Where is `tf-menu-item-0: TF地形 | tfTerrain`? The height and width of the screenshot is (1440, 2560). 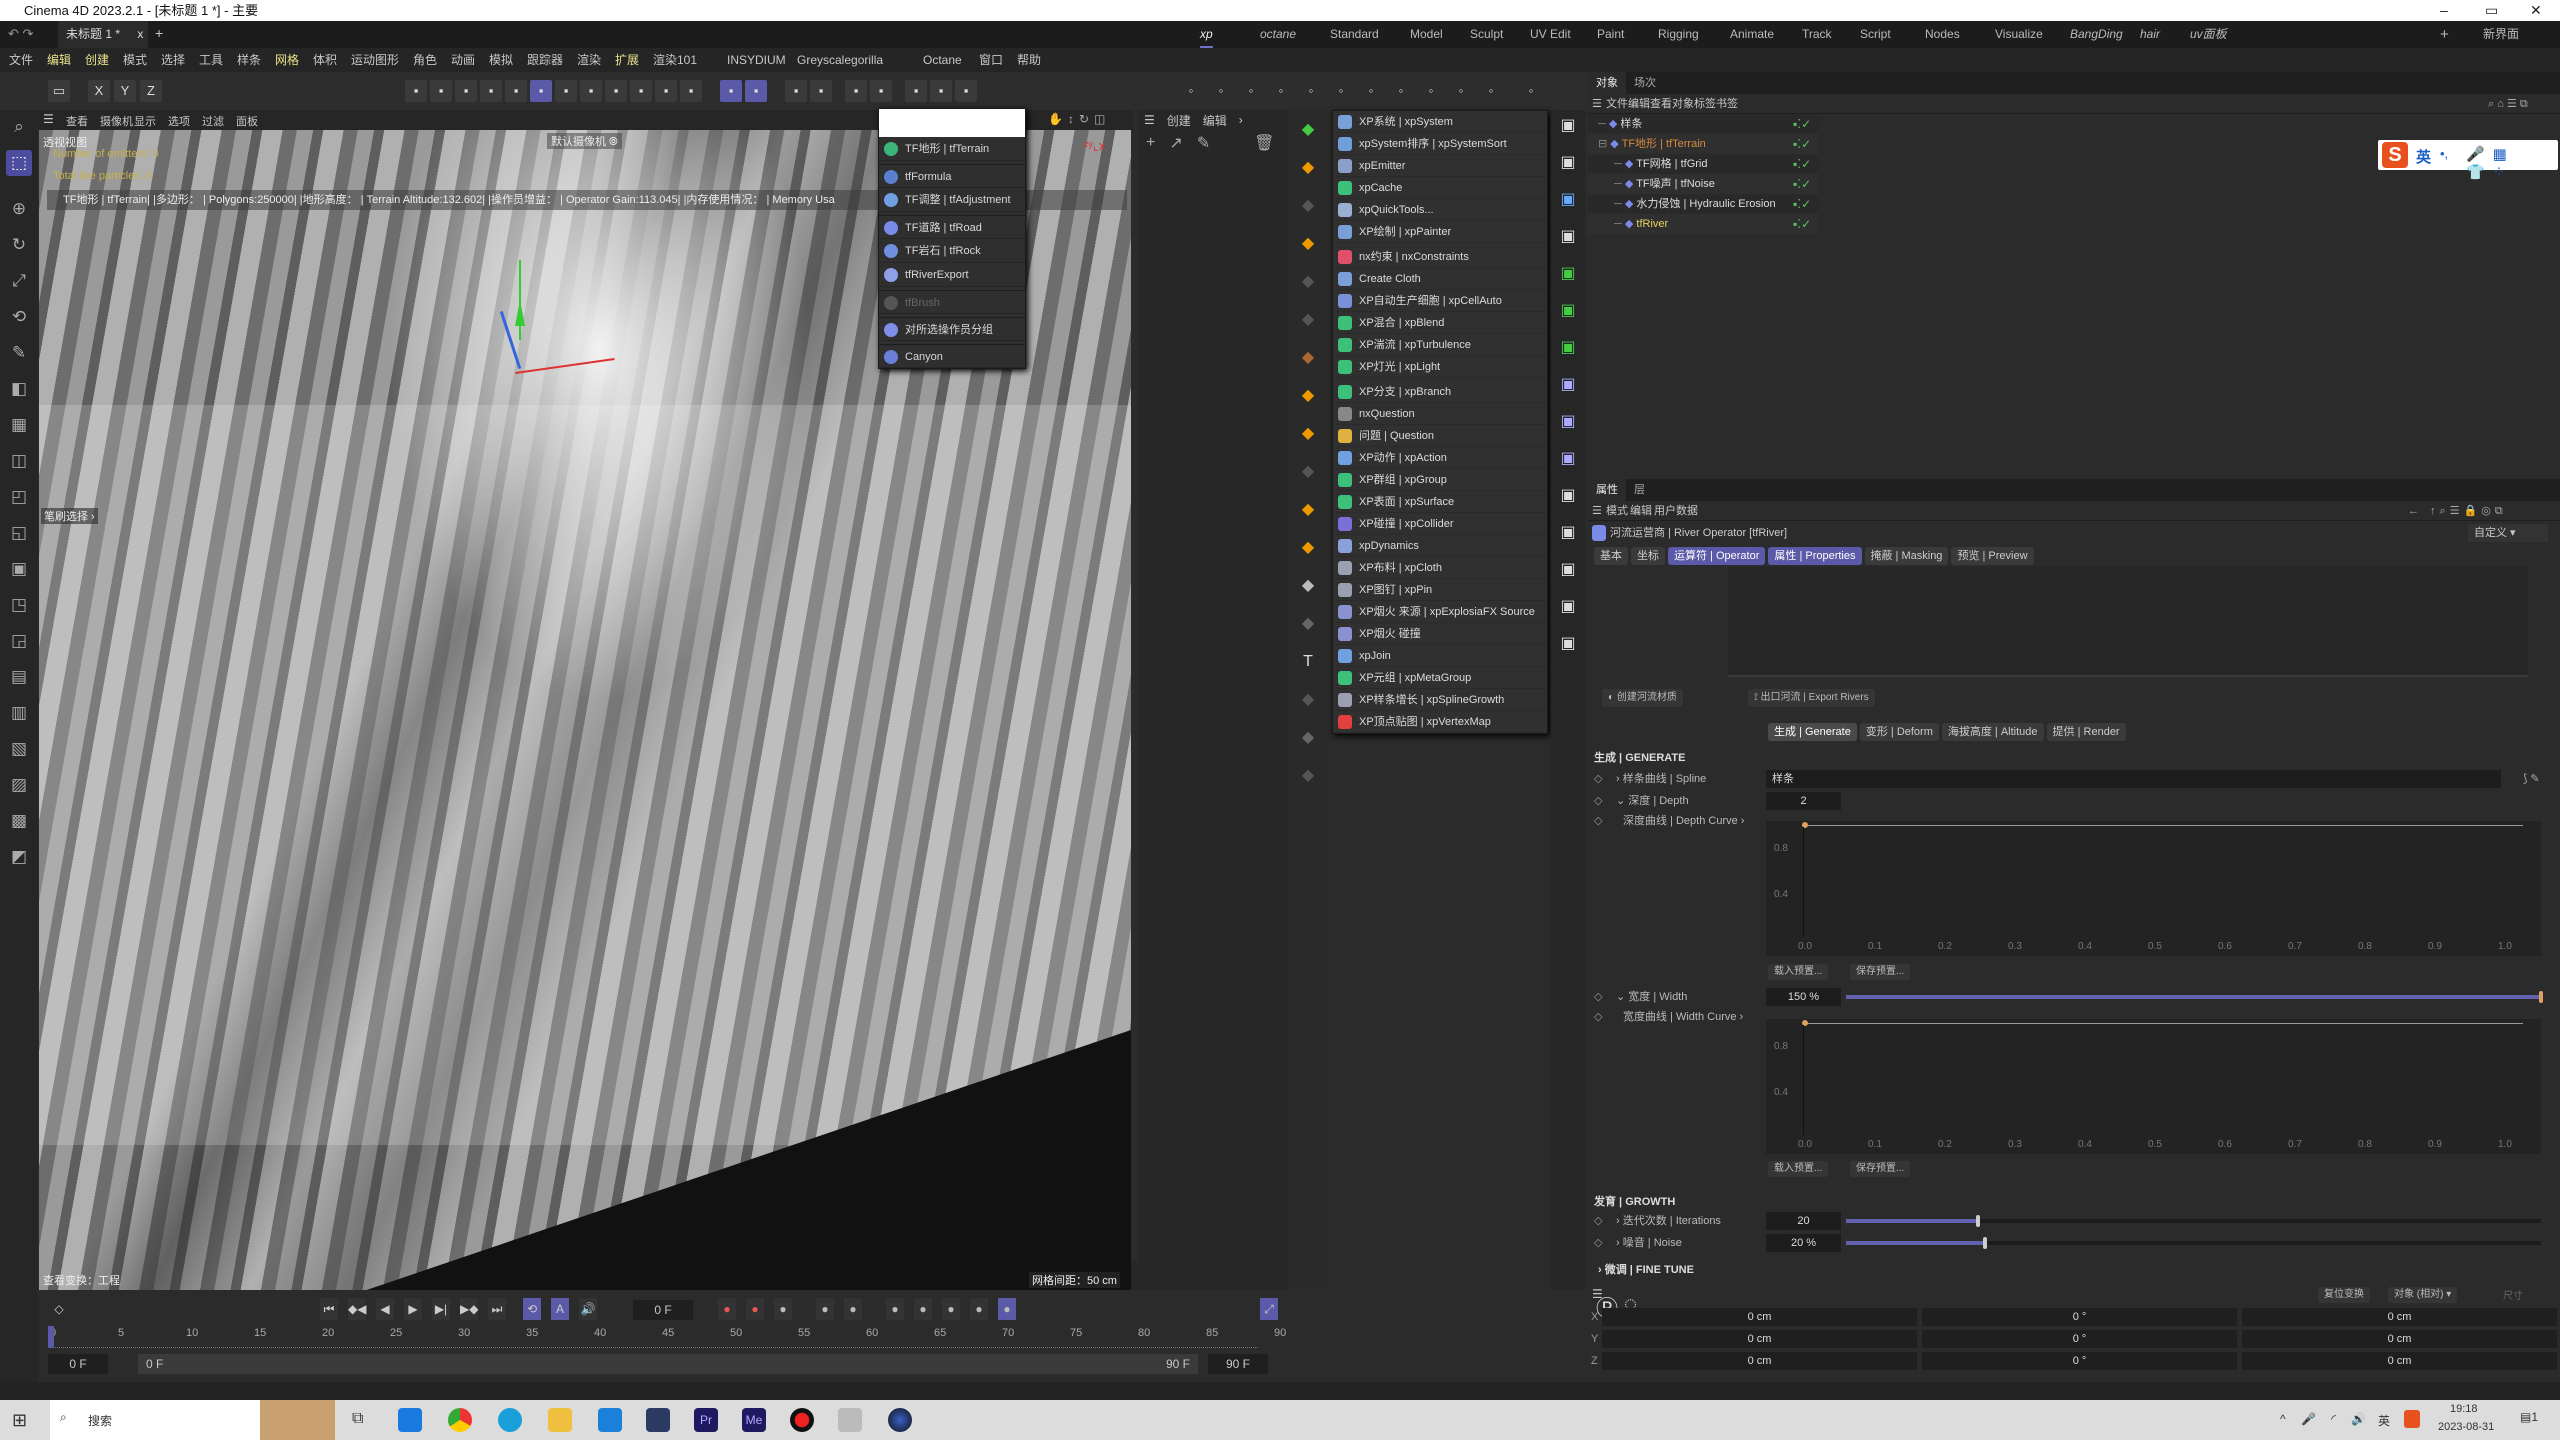 tf-menu-item-0: TF地形 | tfTerrain is located at coordinates (952, 149).